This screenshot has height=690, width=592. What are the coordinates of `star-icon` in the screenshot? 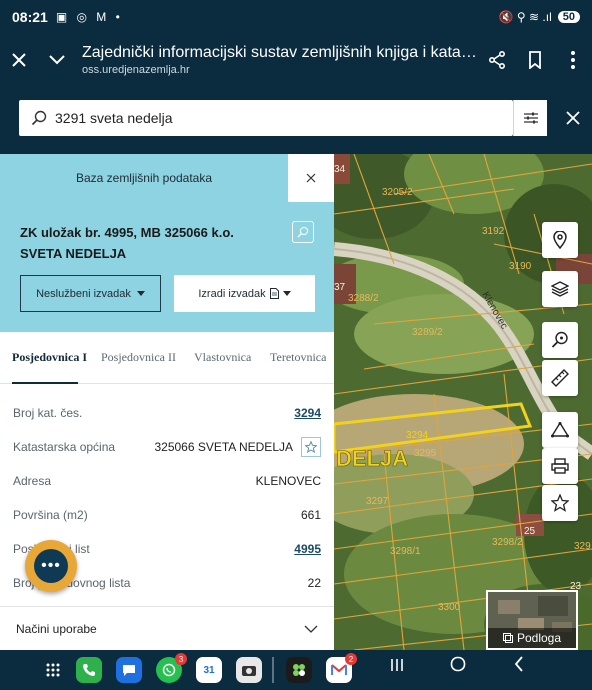 It's located at (311, 447).